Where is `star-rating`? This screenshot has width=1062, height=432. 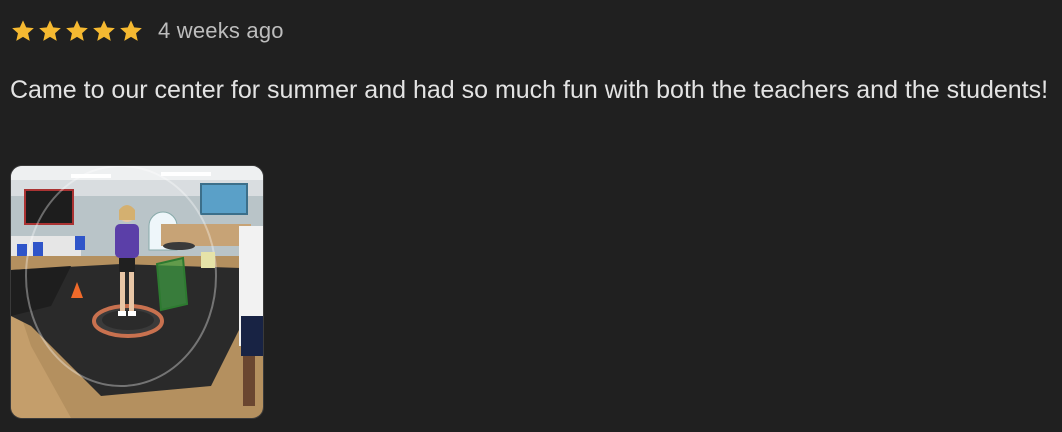
star-rating is located at coordinates (77, 31).